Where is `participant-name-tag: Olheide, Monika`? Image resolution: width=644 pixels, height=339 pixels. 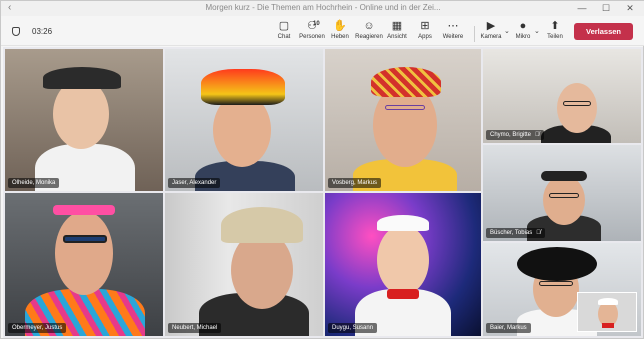 participant-name-tag: Olheide, Monika is located at coordinates (34, 183).